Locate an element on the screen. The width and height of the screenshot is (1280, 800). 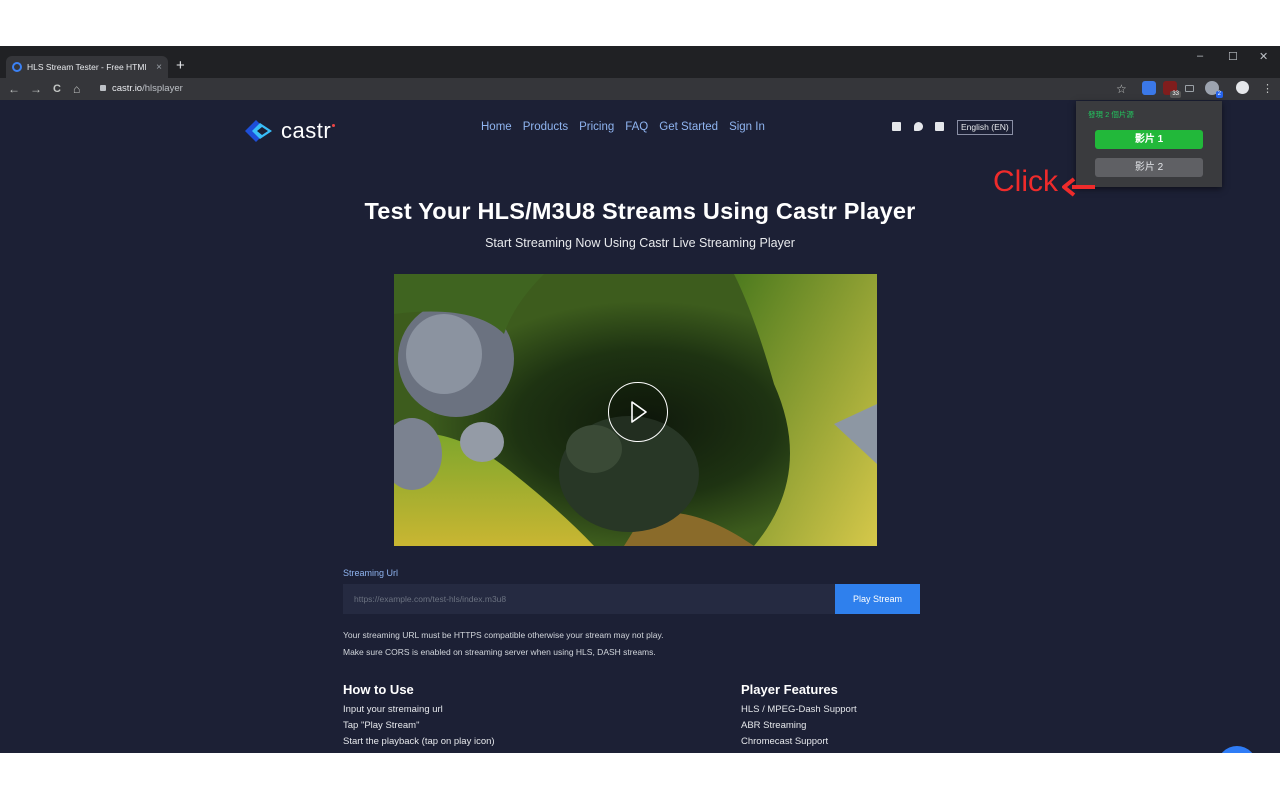
star-icon: ☆ is located at coordinates (1121, 89).